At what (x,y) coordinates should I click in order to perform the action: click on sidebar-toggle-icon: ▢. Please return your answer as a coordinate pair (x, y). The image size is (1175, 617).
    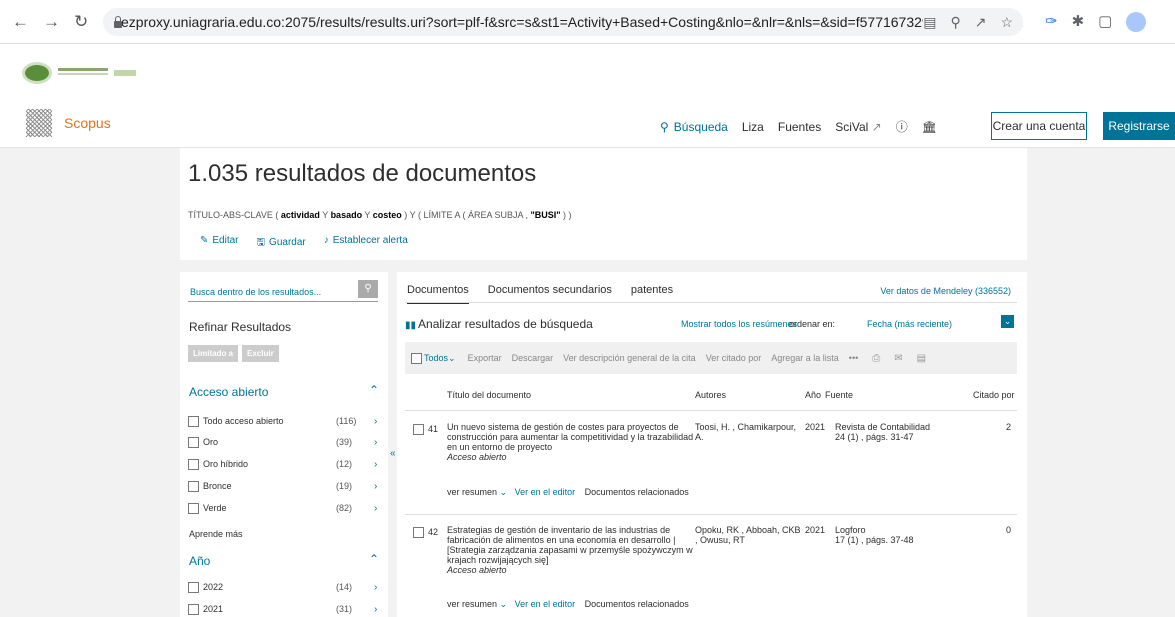
    Looking at the image, I should click on (1105, 22).